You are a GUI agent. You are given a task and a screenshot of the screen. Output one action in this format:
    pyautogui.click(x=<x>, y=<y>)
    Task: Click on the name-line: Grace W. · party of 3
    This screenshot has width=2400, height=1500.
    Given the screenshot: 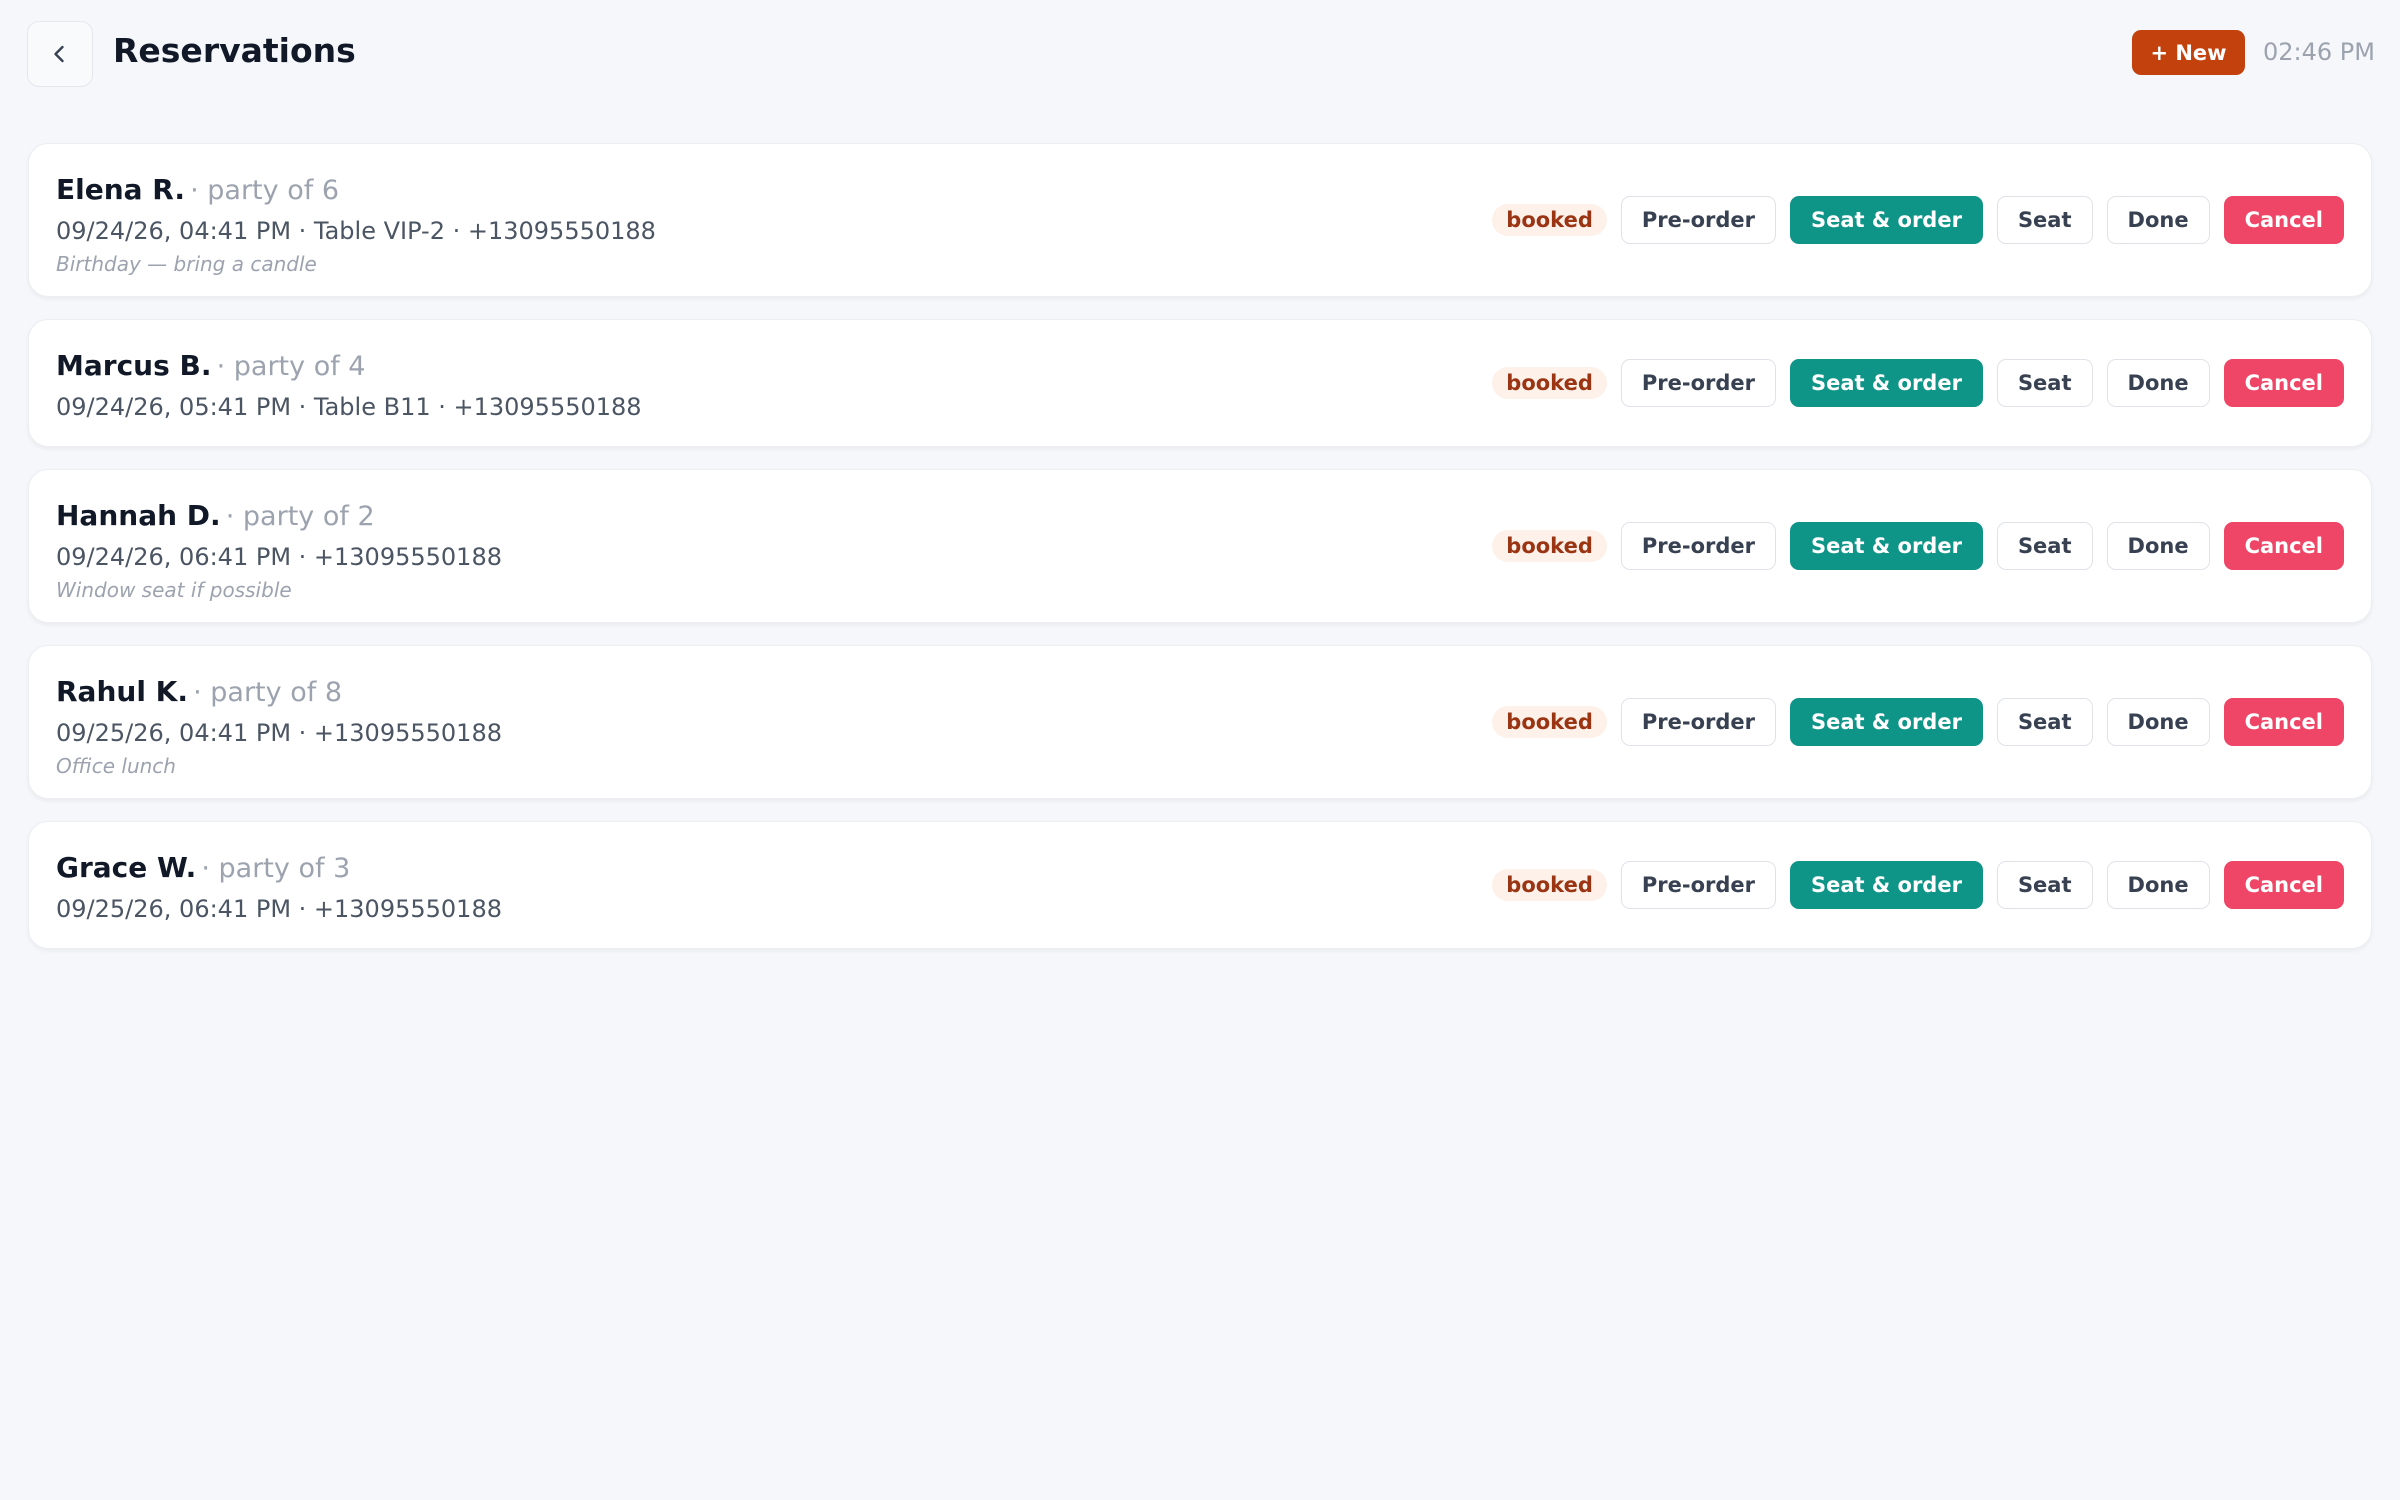 What is the action you would take?
    pyautogui.click(x=279, y=870)
    